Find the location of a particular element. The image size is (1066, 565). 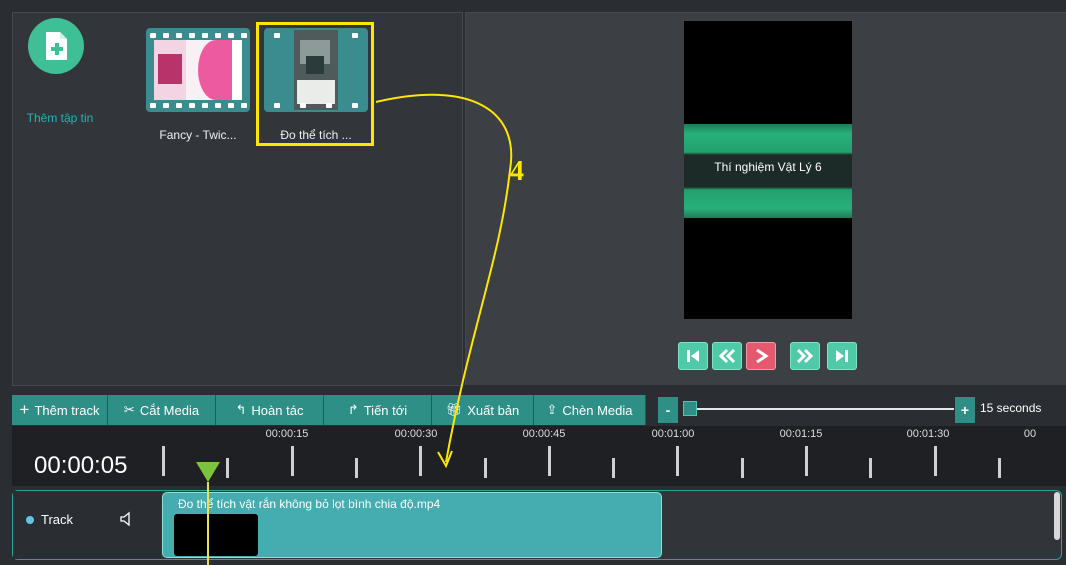

step-number-annotation: 4 is located at coordinates (517, 171).